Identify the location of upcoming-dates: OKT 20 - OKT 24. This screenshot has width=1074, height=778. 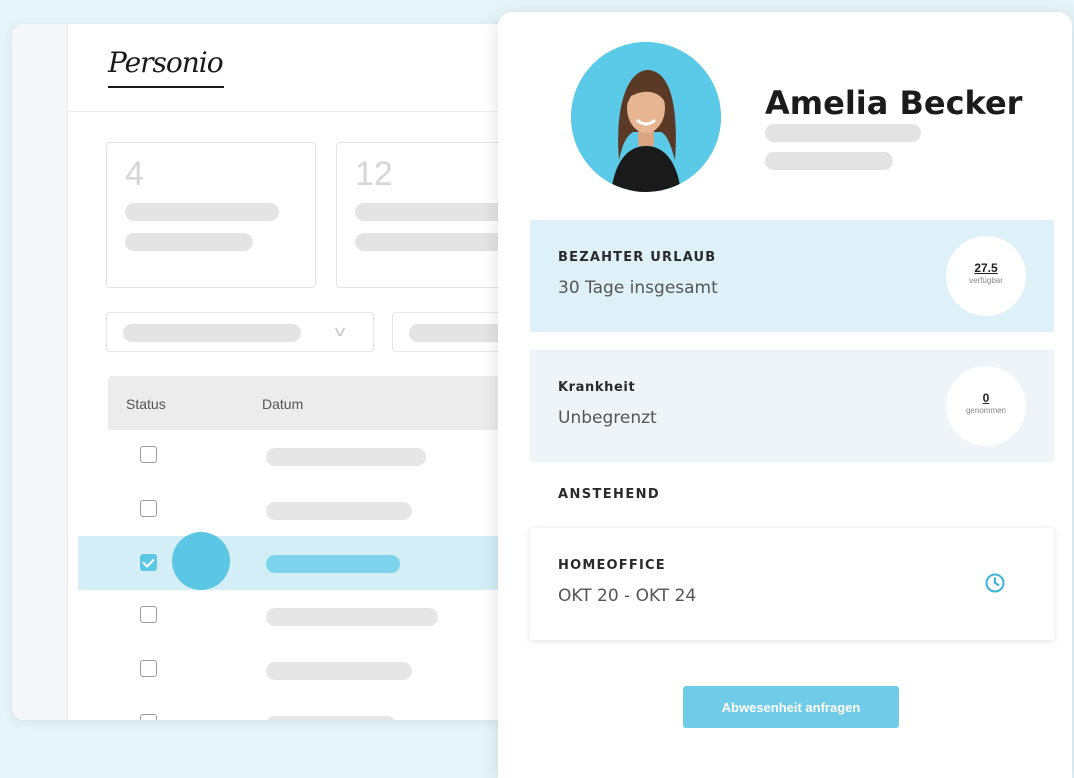
(627, 596).